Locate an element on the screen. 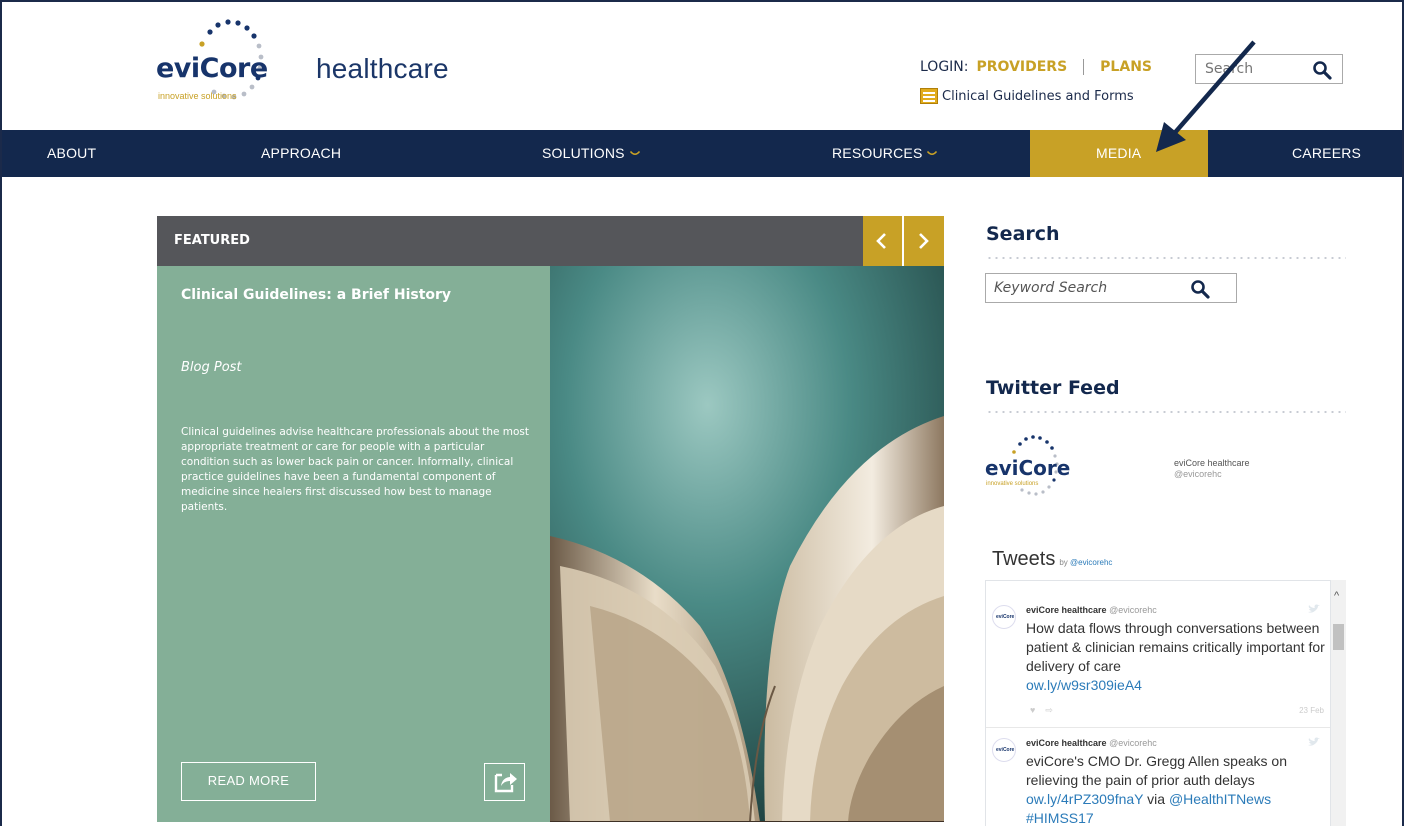 The image size is (1404, 826). featured-title: Clinical Guidelines: a Brief History is located at coordinates (316, 295).